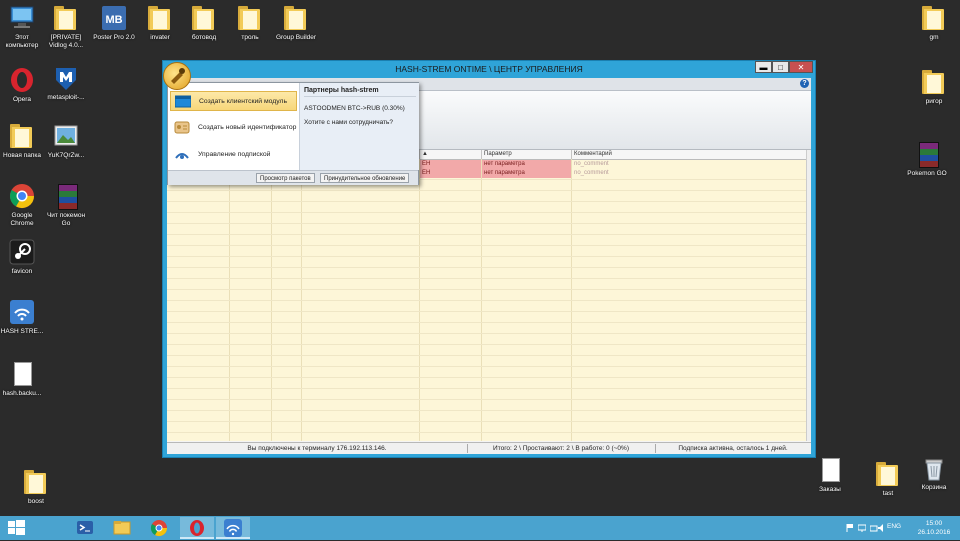  What do you see at coordinates (763, 67) in the screenshot?
I see `minimize-button: ▬` at bounding box center [763, 67].